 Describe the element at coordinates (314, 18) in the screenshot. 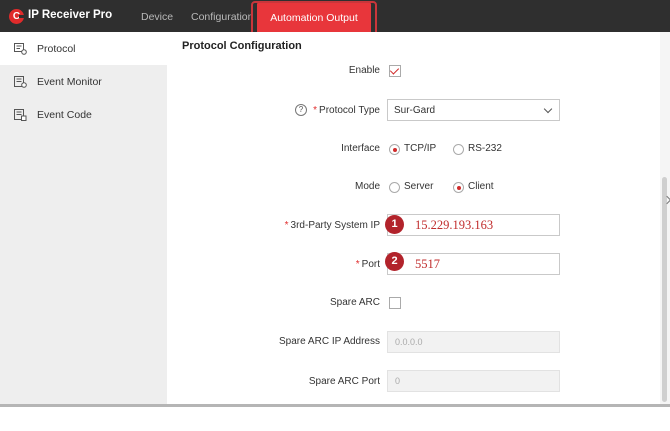

I see `tab-automation-output: Automation Output` at that location.